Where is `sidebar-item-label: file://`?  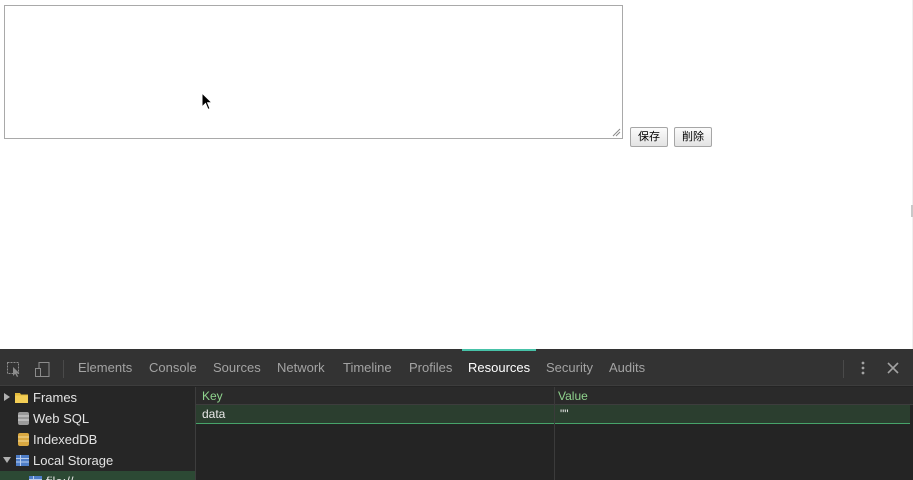
sidebar-item-label: file:// is located at coordinates (59, 475).